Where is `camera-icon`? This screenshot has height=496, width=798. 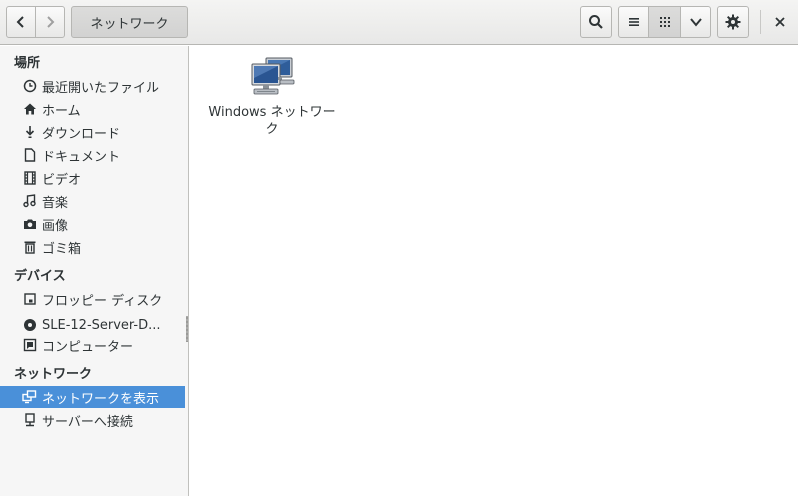 camera-icon is located at coordinates (29, 224).